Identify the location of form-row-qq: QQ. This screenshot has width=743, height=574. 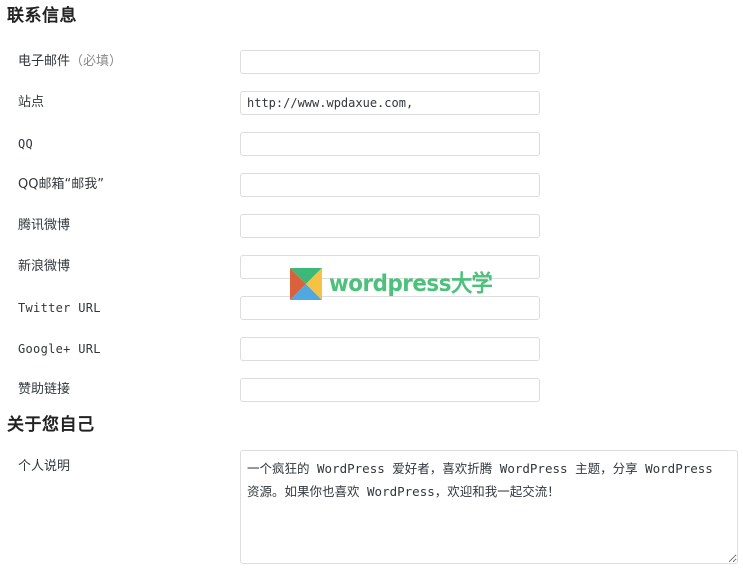
(371, 144).